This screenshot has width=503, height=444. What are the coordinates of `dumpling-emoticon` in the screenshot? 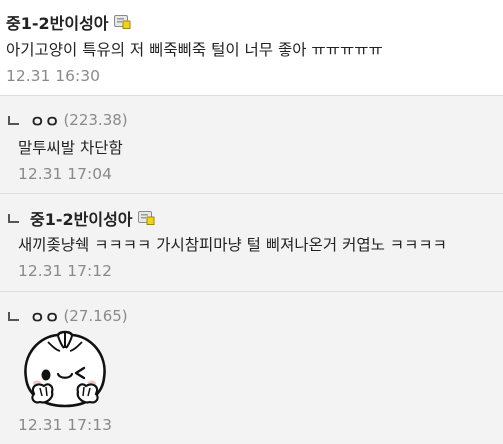 It's located at (65, 369).